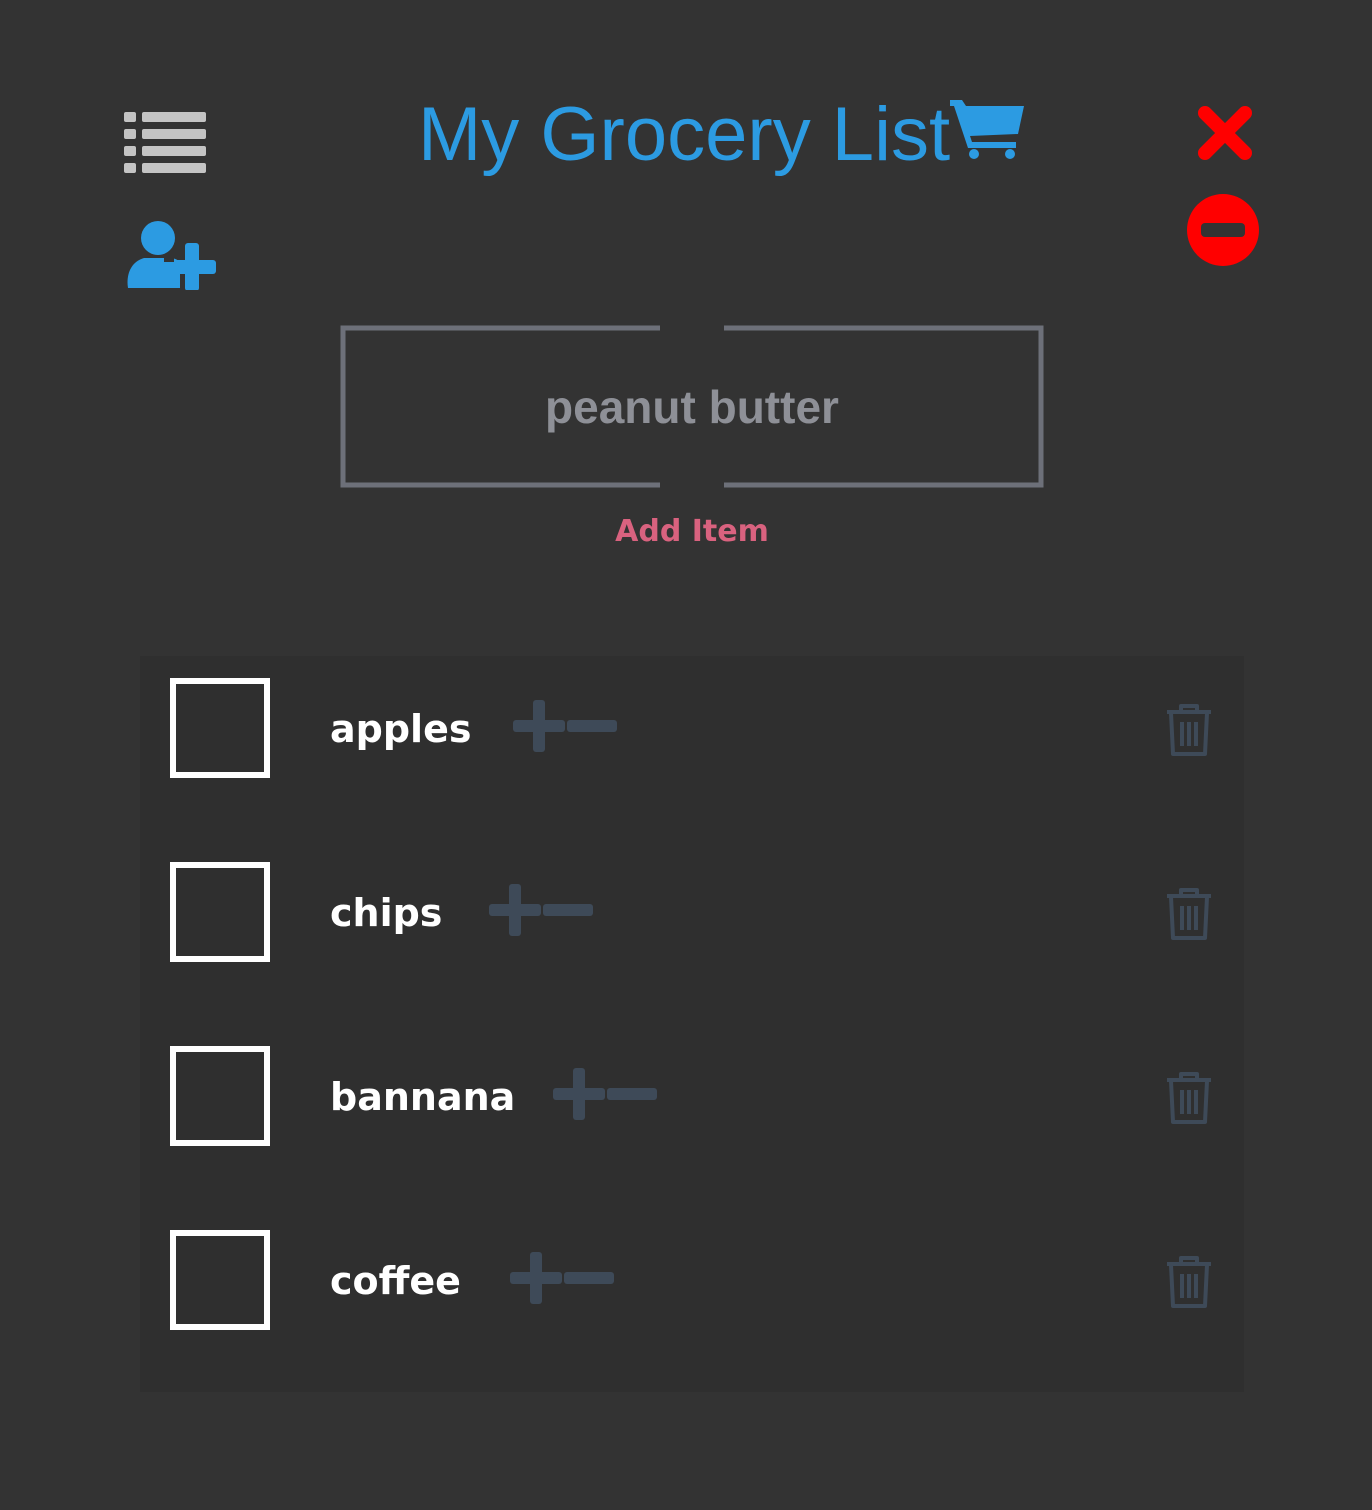 The width and height of the screenshot is (1372, 1510). What do you see at coordinates (170, 255) in the screenshot?
I see `user-plus-icon` at bounding box center [170, 255].